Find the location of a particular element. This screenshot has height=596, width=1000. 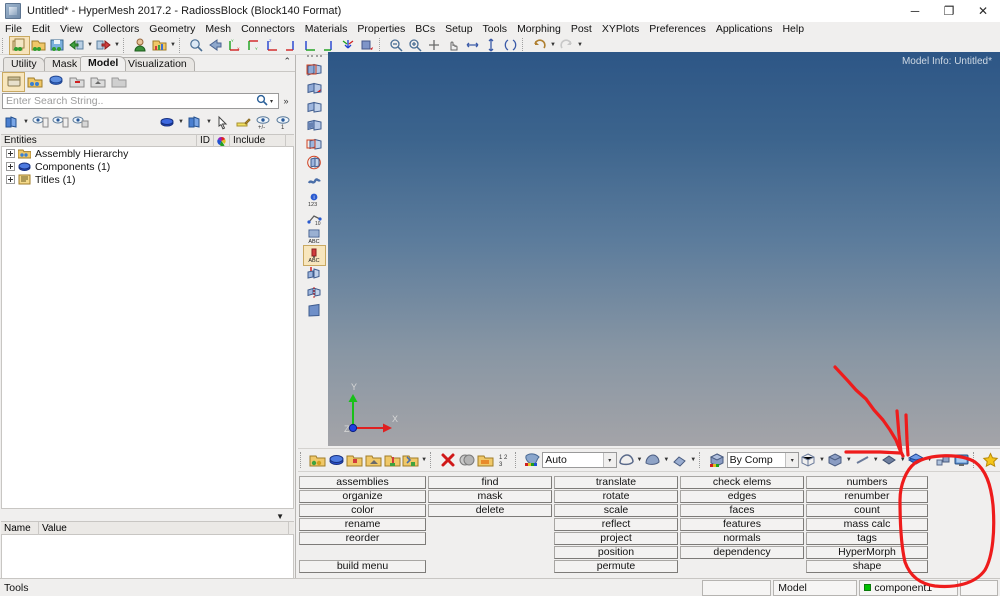

column-value: Value is located at coordinates (164, 528).